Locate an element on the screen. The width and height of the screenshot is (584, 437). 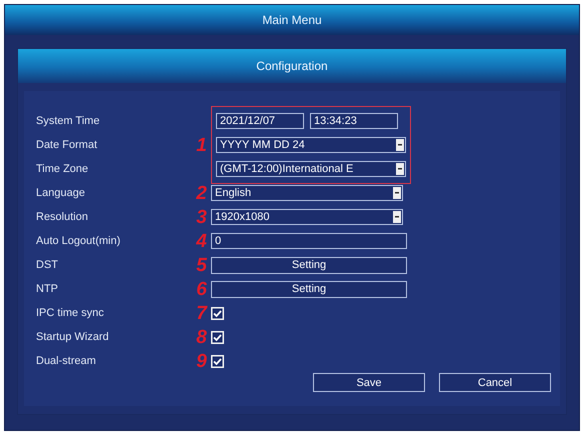
setting-label: Time Zone is located at coordinates (62, 169).